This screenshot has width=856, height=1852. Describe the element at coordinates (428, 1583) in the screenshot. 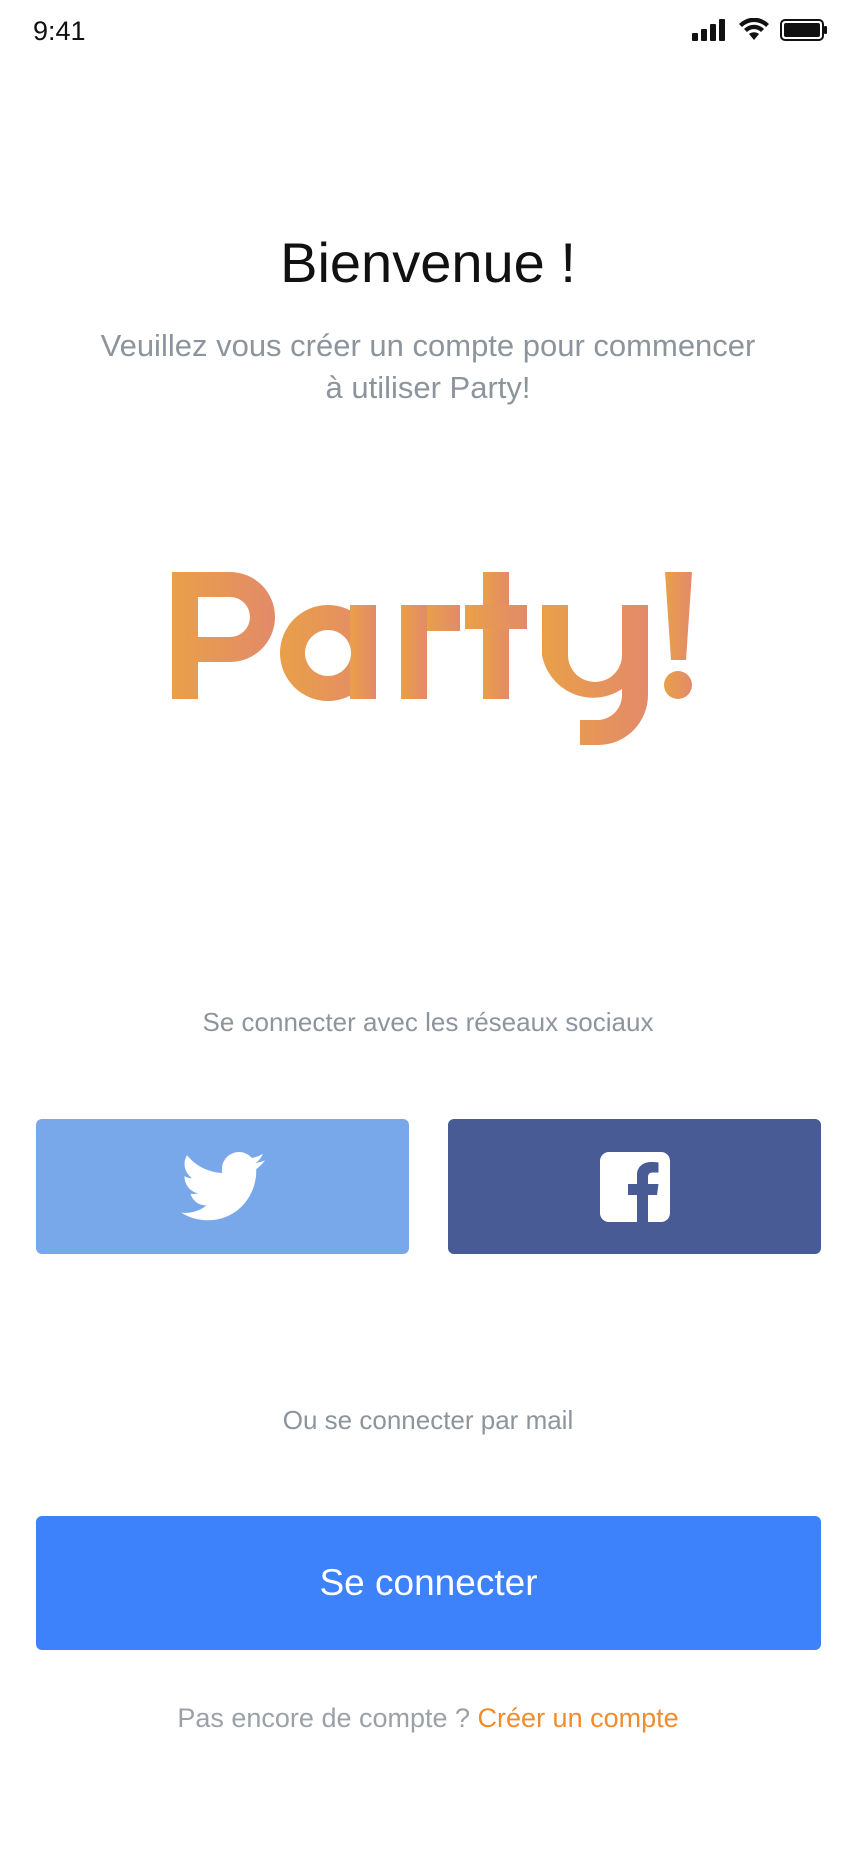

I see `login-button: Se connecter` at that location.